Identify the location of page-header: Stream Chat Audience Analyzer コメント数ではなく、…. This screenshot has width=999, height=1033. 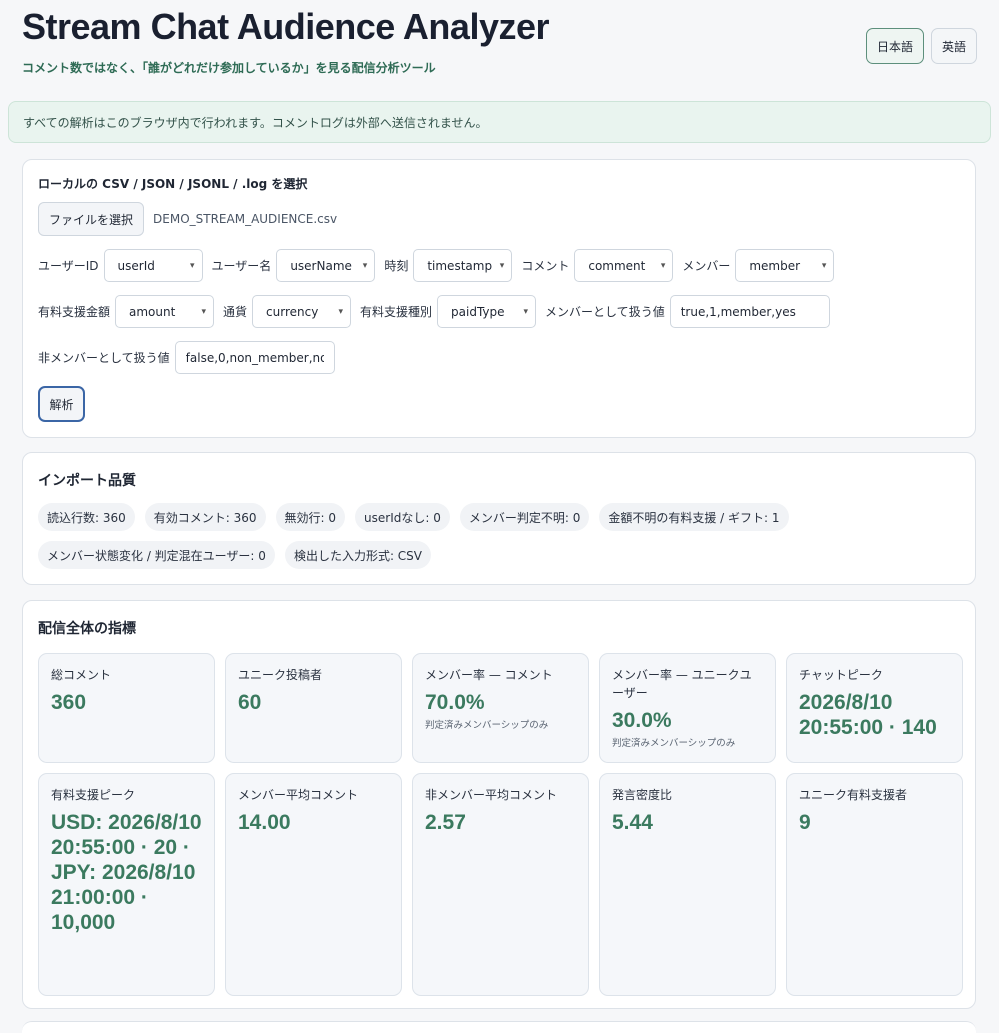
(499, 44).